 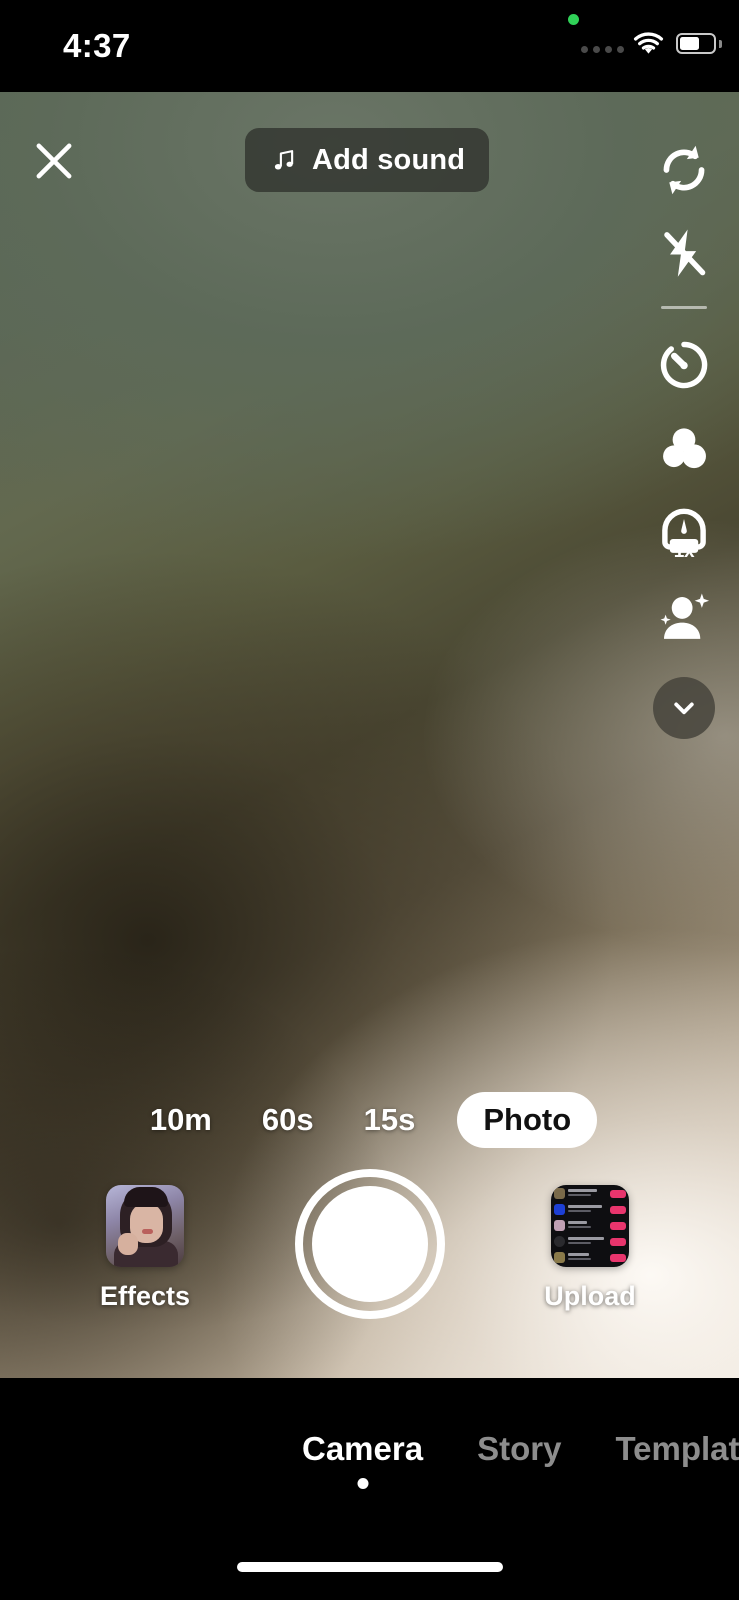 I want to click on upload-thumbnail-icon, so click(x=590, y=1226).